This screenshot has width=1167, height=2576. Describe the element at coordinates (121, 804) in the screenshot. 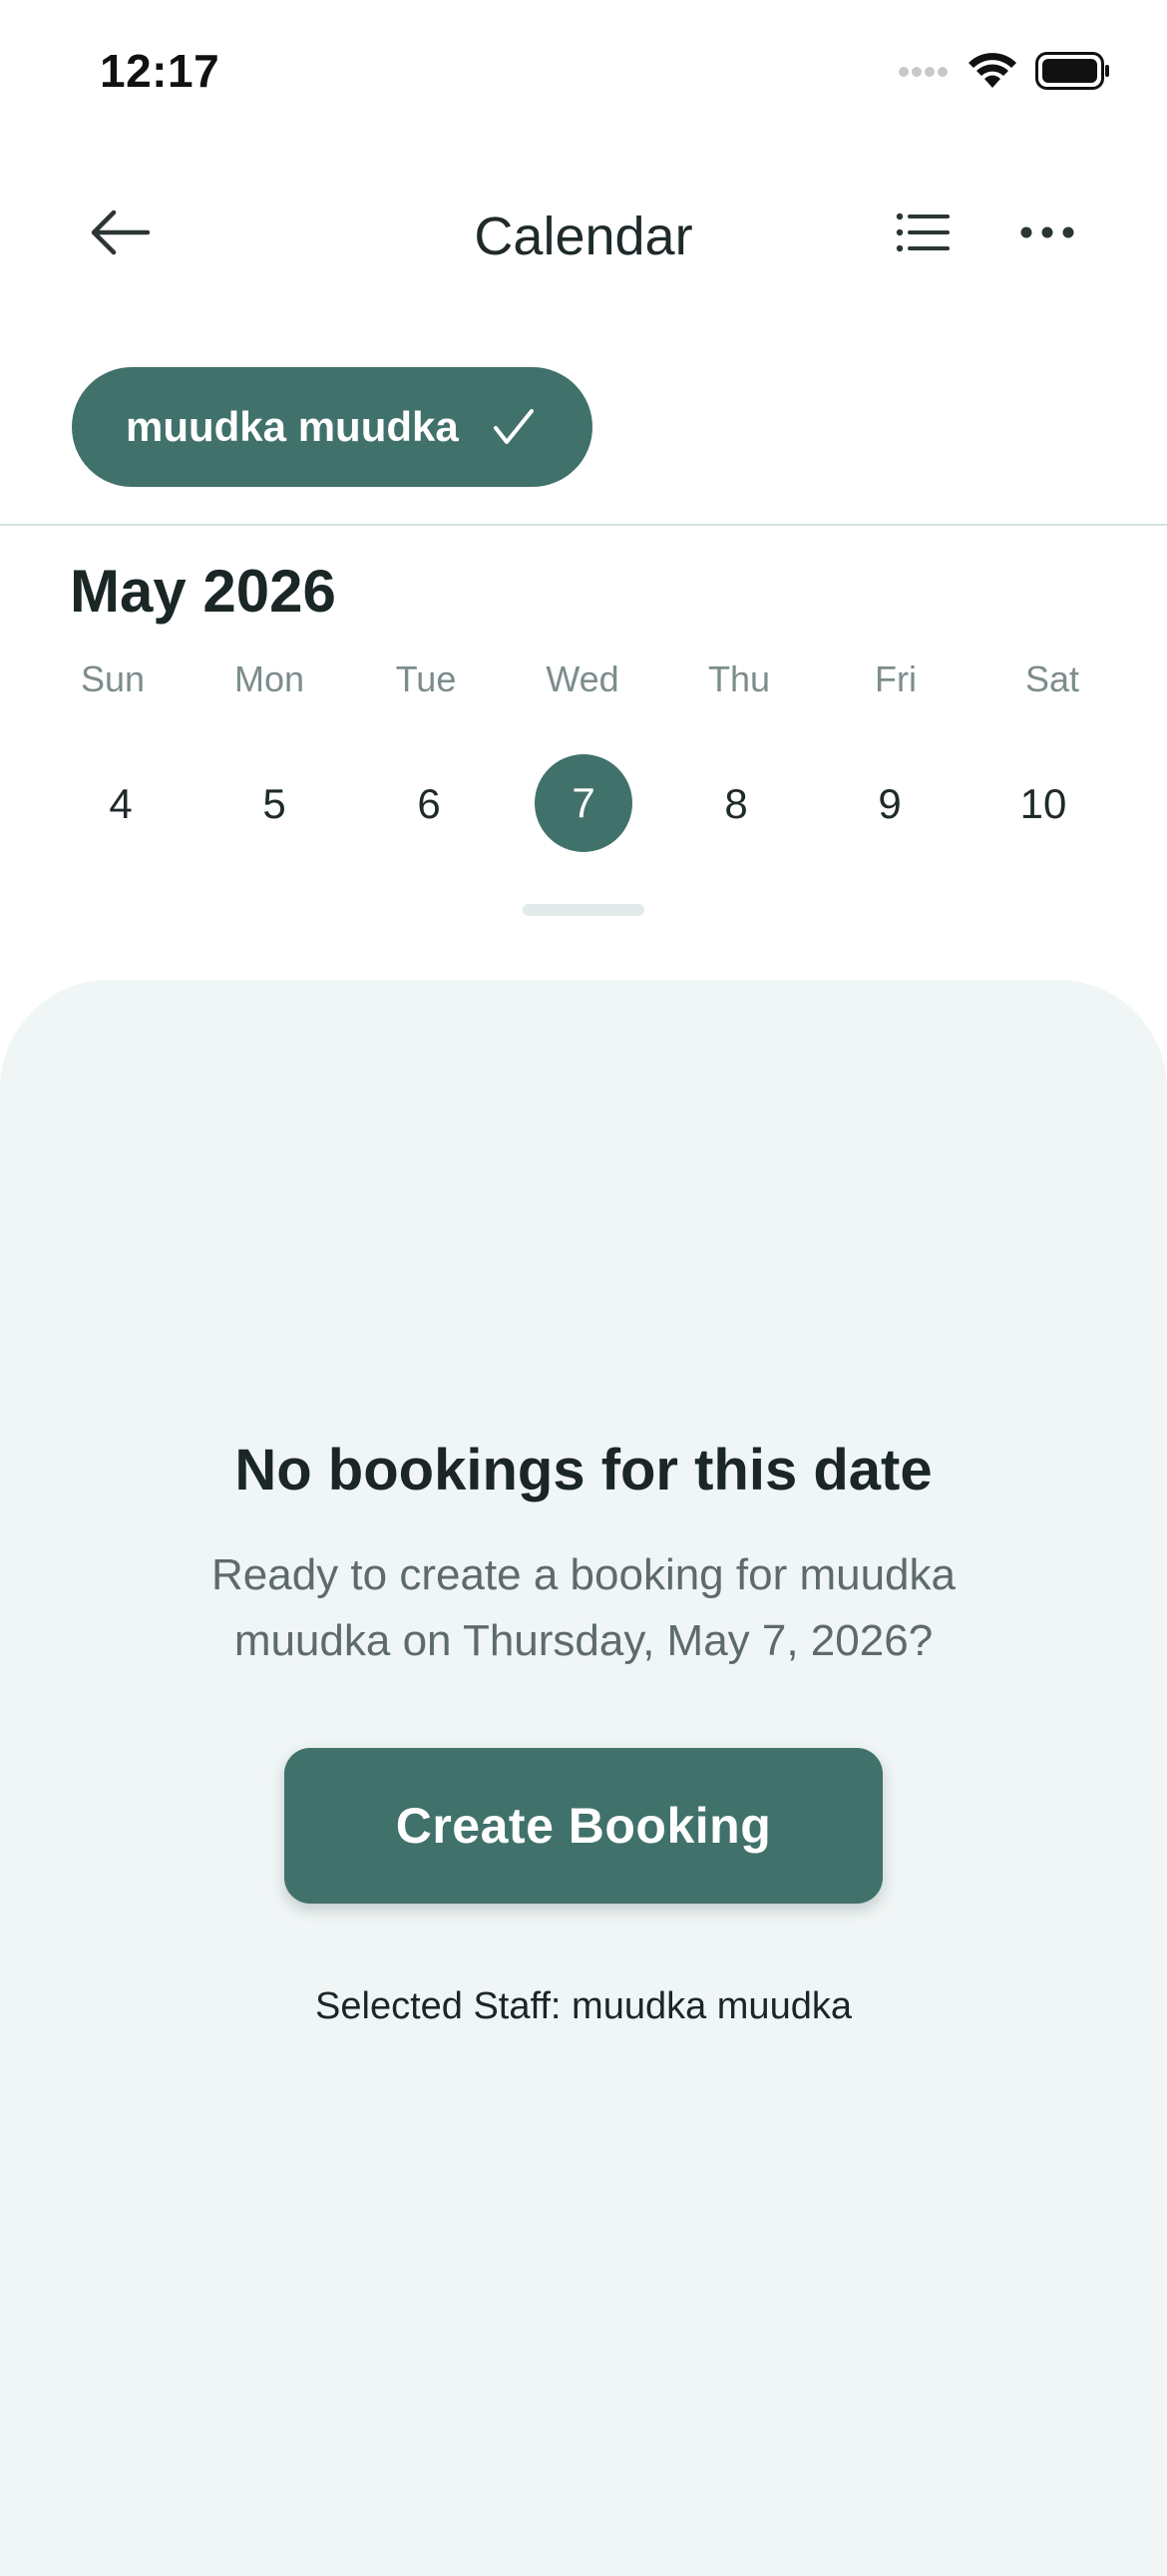

I see `day-cell: 4` at that location.